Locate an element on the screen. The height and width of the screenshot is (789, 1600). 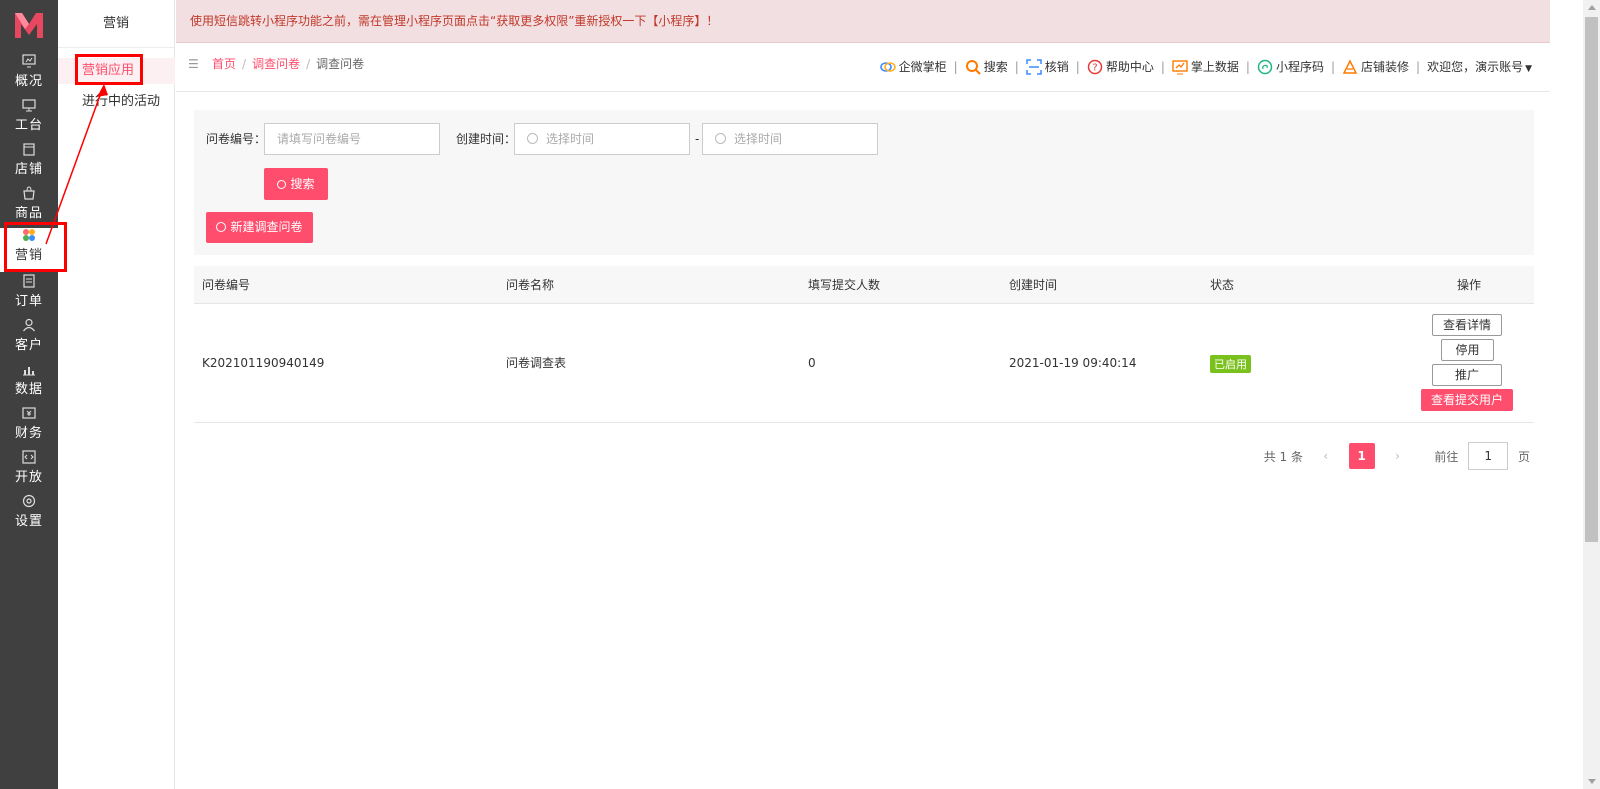
disable-button: 停用 is located at coordinates (1467, 350).